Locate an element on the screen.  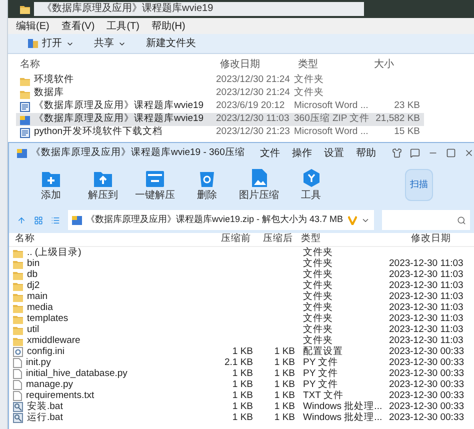
menu-item: 查看(V) is located at coordinates (78, 26).